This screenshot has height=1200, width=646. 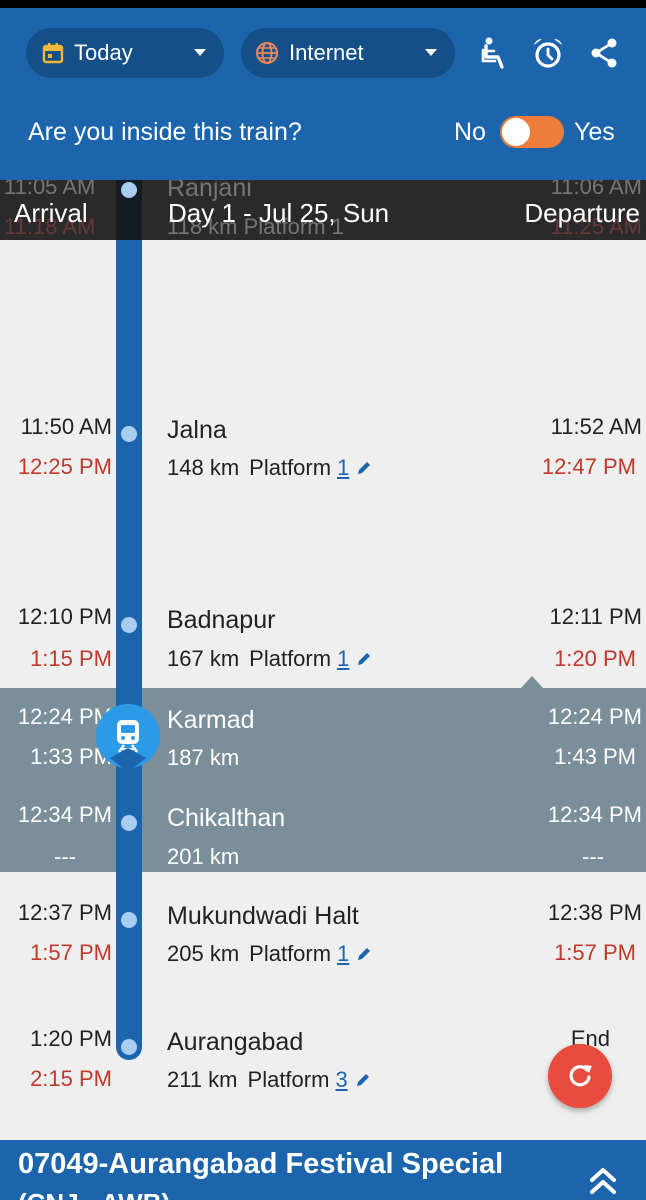 I want to click on station-info: 148 km Platform 1, so click(x=270, y=468).